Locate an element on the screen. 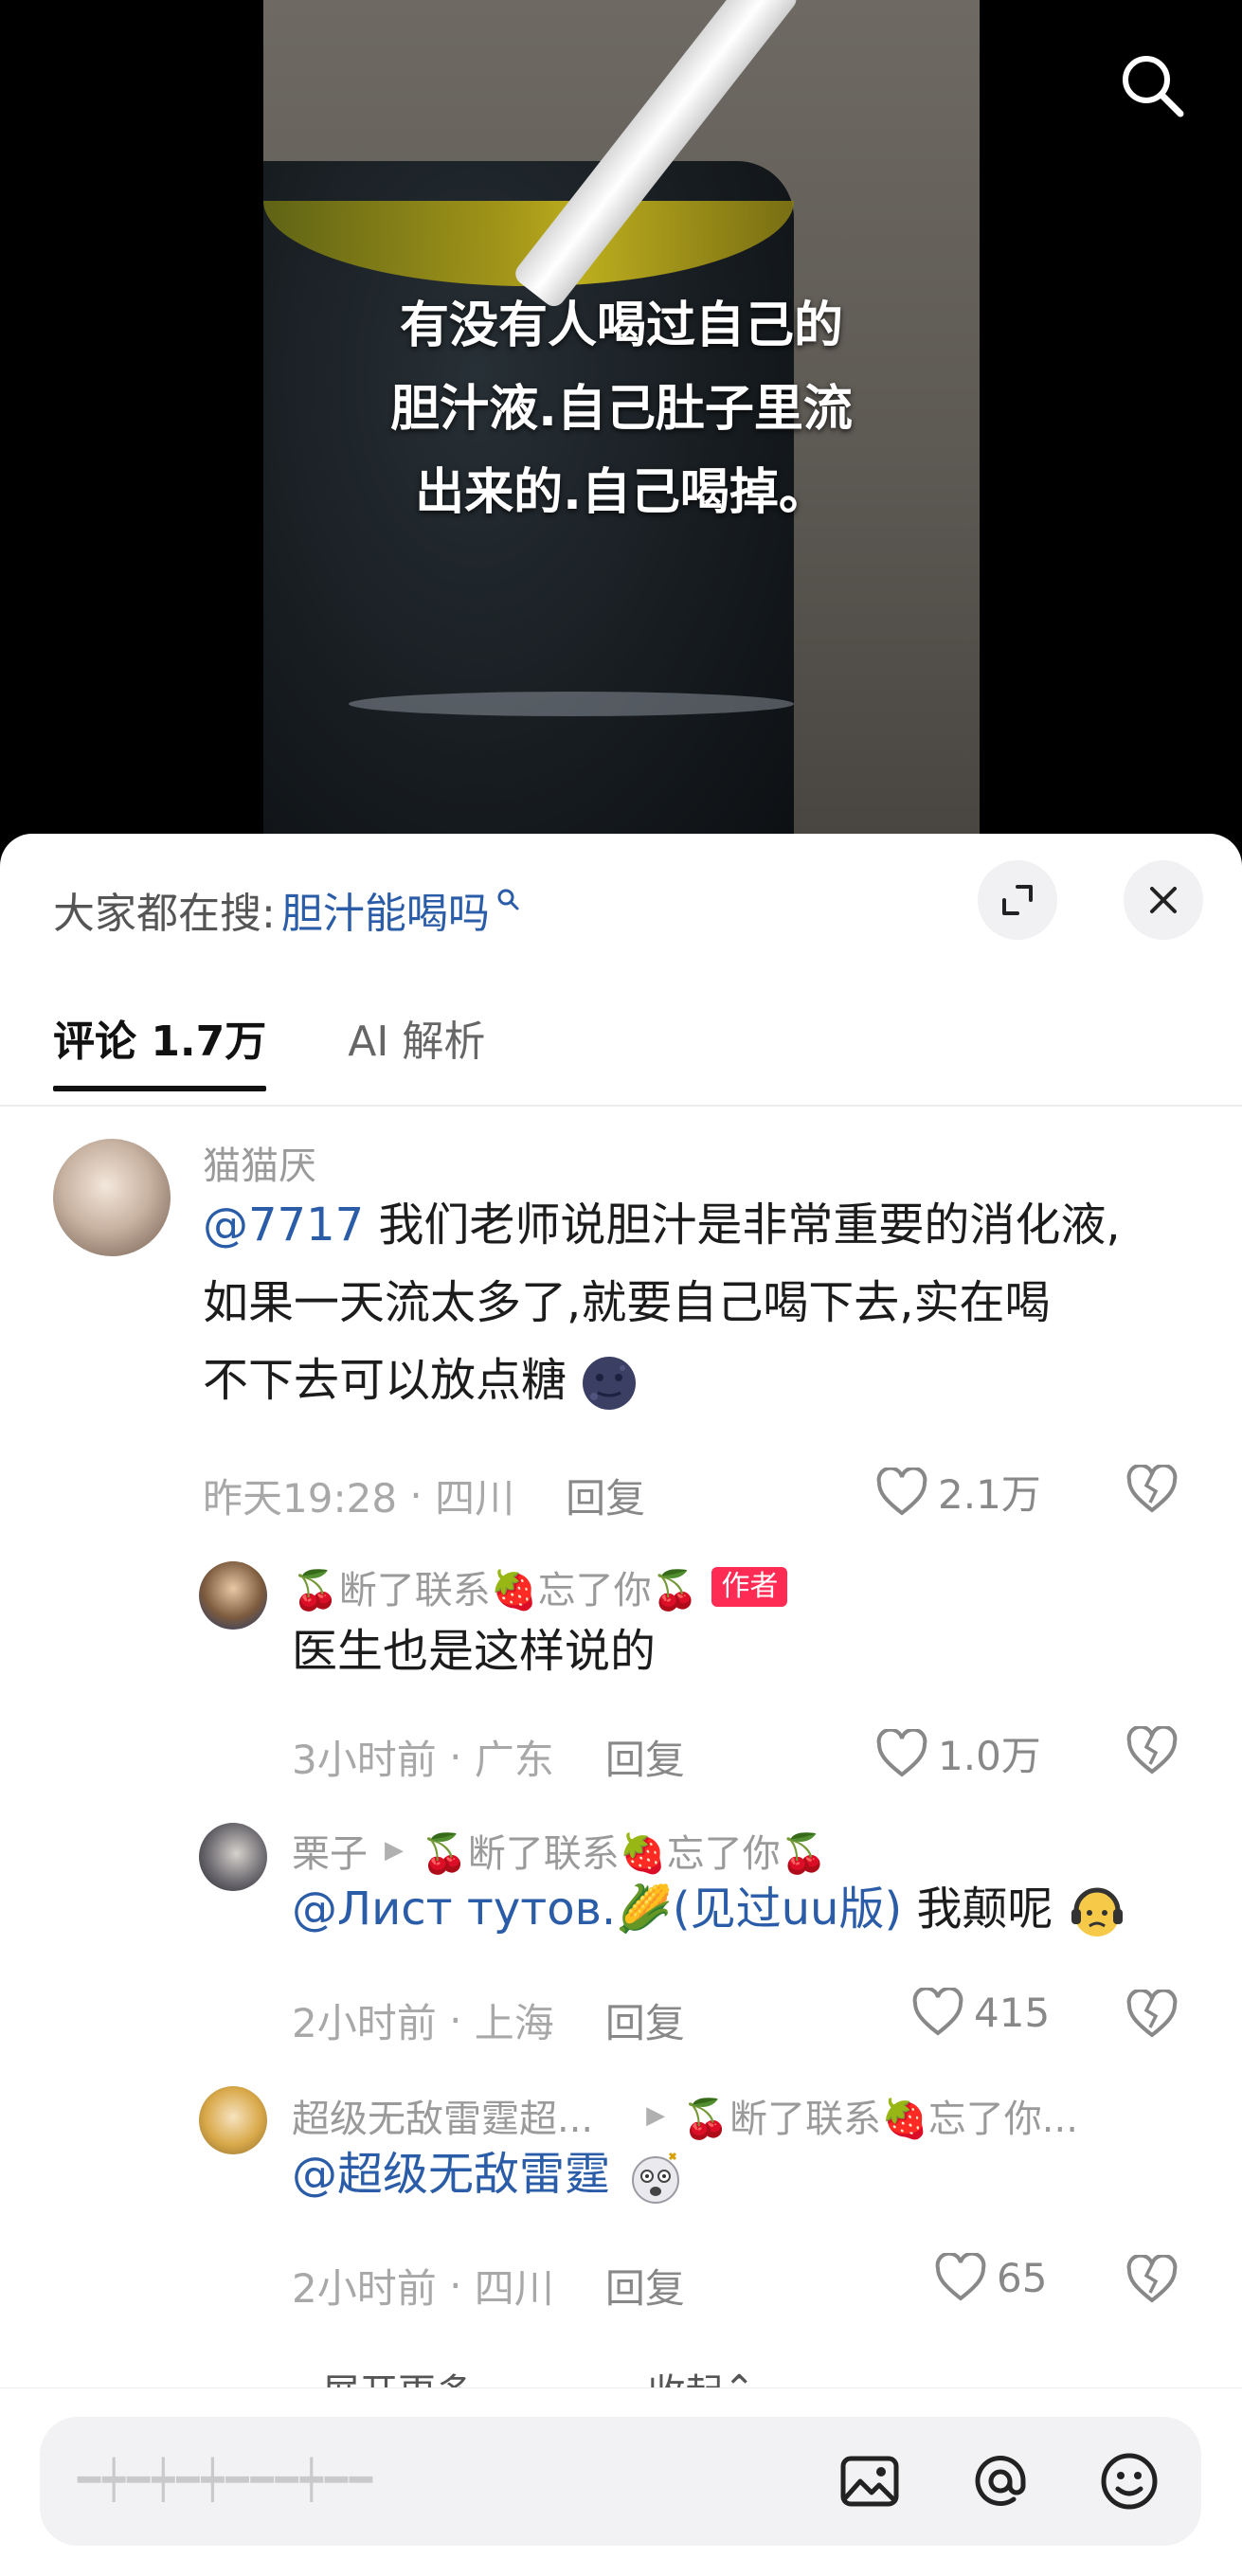 Image resolution: width=1242 pixels, height=2576 pixels. trending-label: 大家都在搜: is located at coordinates (164, 914).